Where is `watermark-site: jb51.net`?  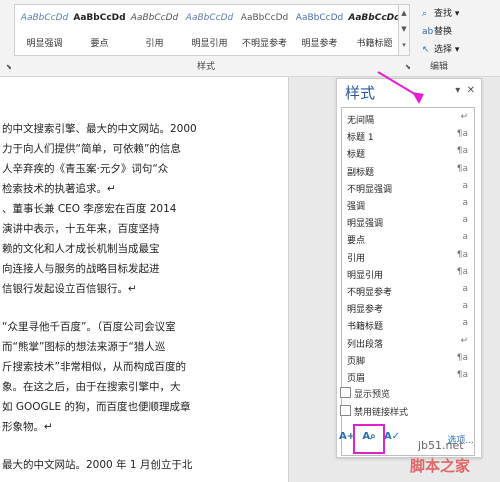 watermark-site: jb51.net is located at coordinates (441, 445).